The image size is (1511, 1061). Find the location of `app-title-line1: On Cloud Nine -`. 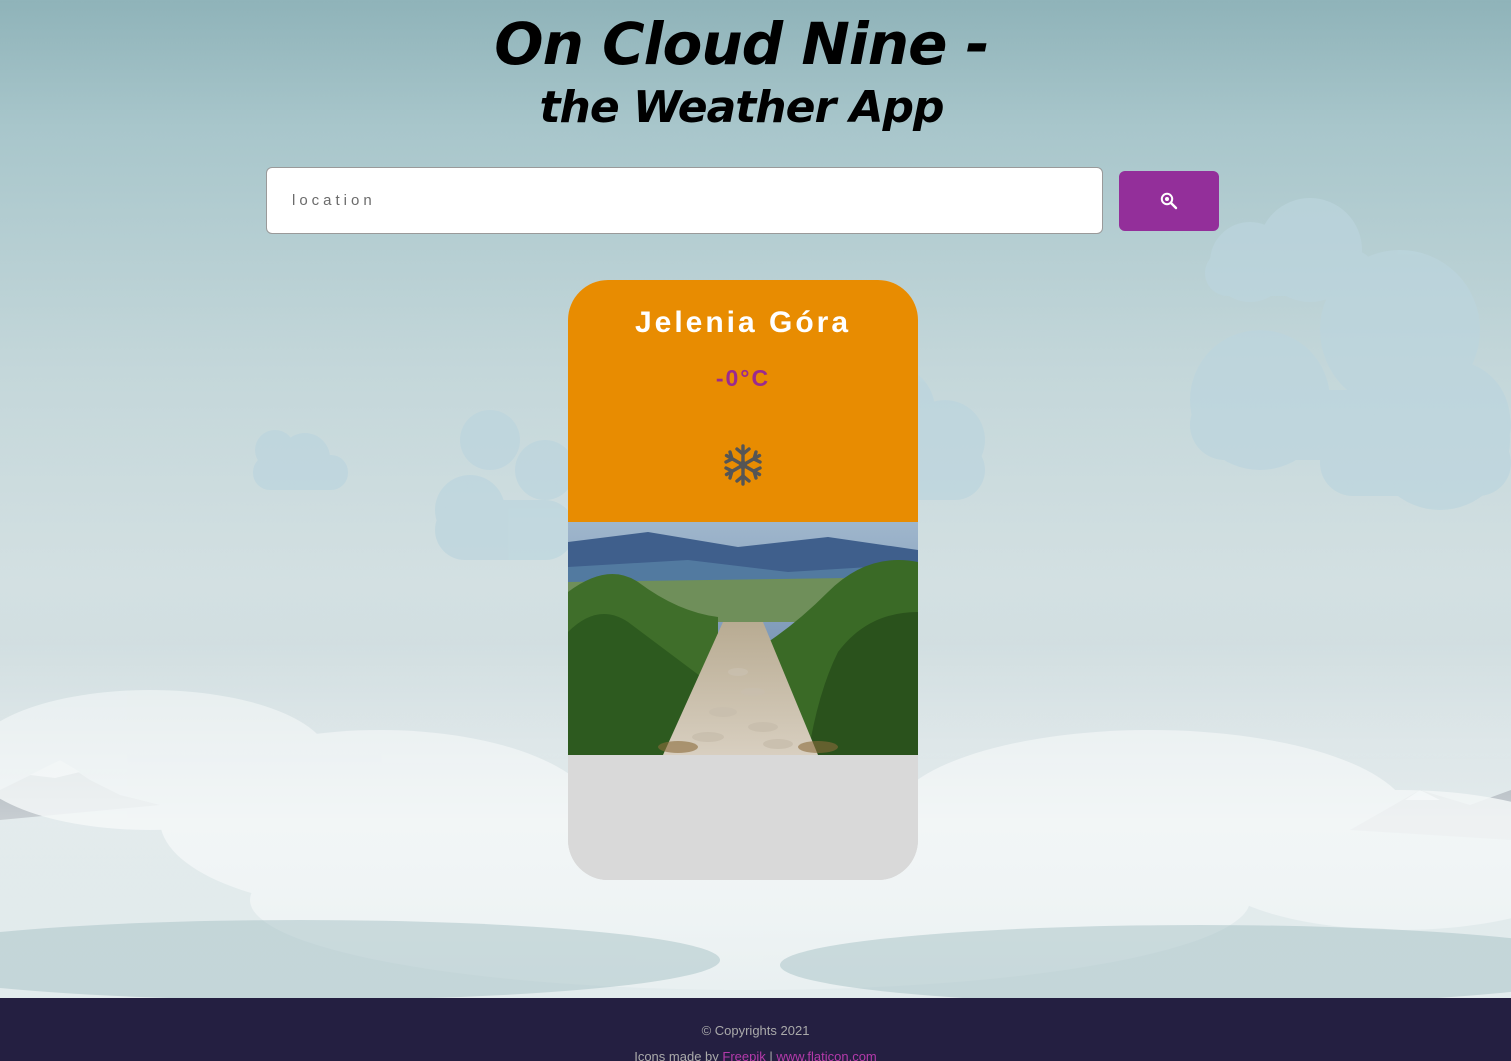

app-title-line1: On Cloud Nine - is located at coordinates (741, 44).